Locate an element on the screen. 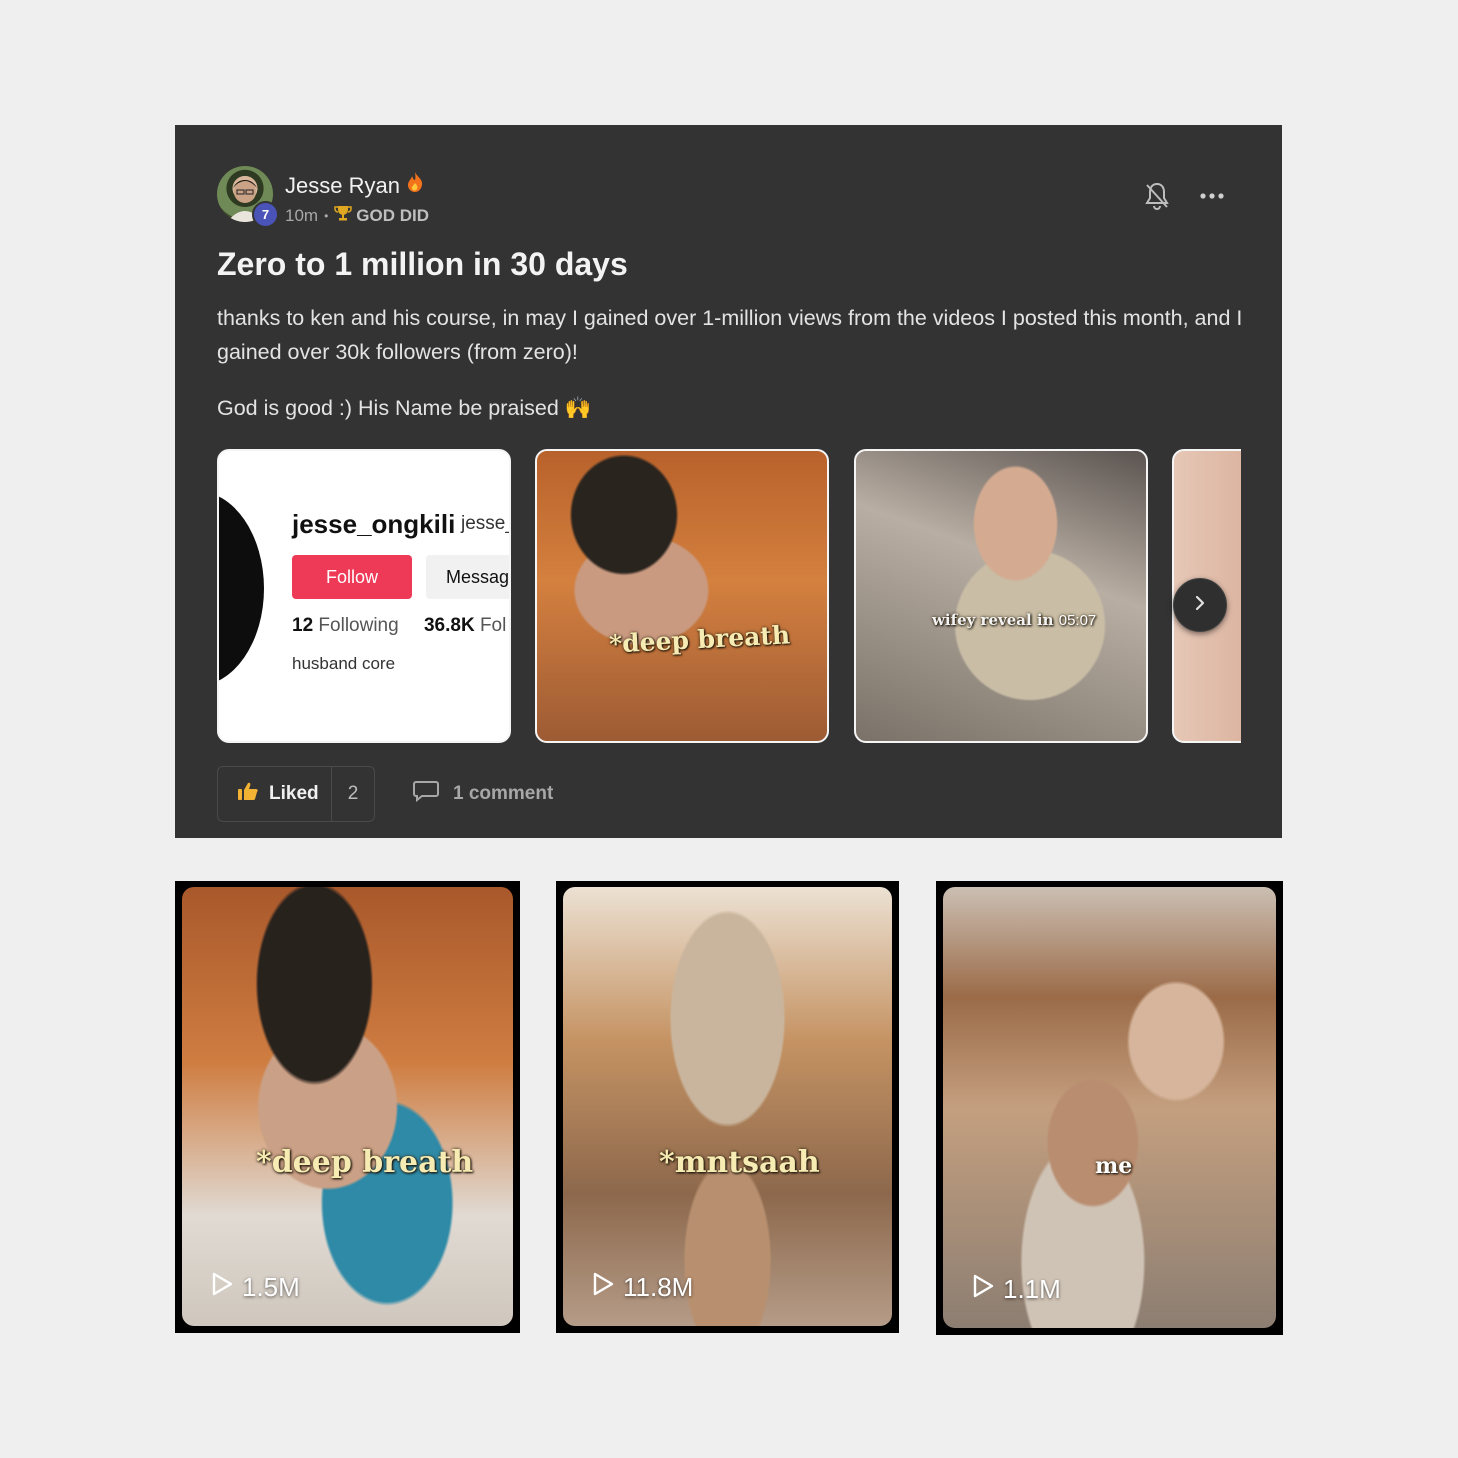  video-tile: me 1.1M is located at coordinates (1109, 1108).